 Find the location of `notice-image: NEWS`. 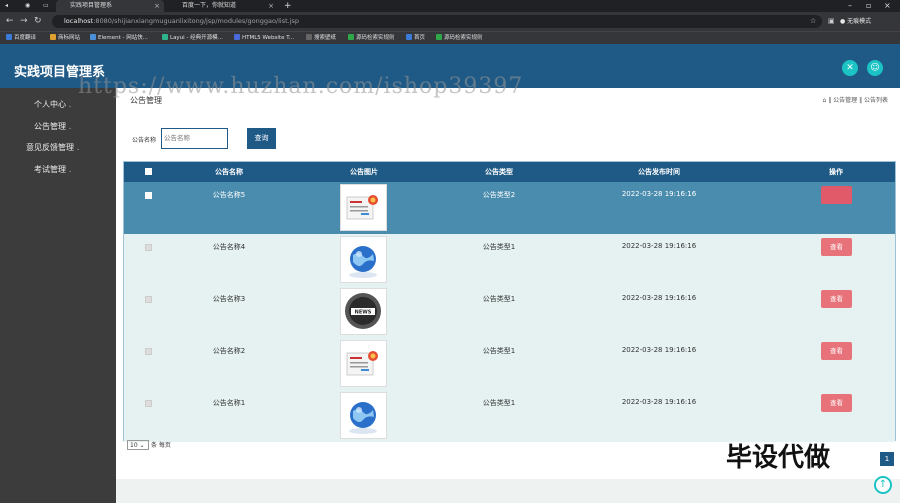

notice-image: NEWS is located at coordinates (363, 311).